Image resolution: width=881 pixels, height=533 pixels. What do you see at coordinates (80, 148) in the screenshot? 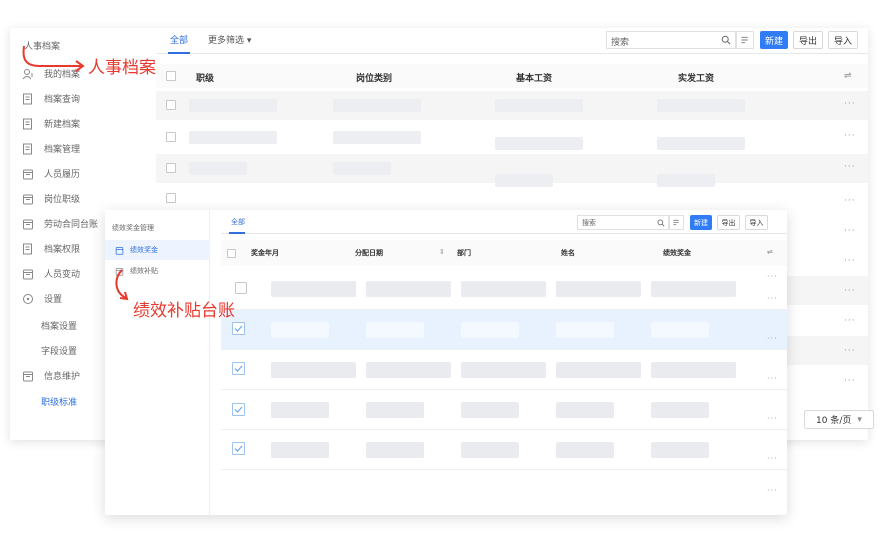
I see `sidebar-item-archive-manage: 档案管理` at bounding box center [80, 148].